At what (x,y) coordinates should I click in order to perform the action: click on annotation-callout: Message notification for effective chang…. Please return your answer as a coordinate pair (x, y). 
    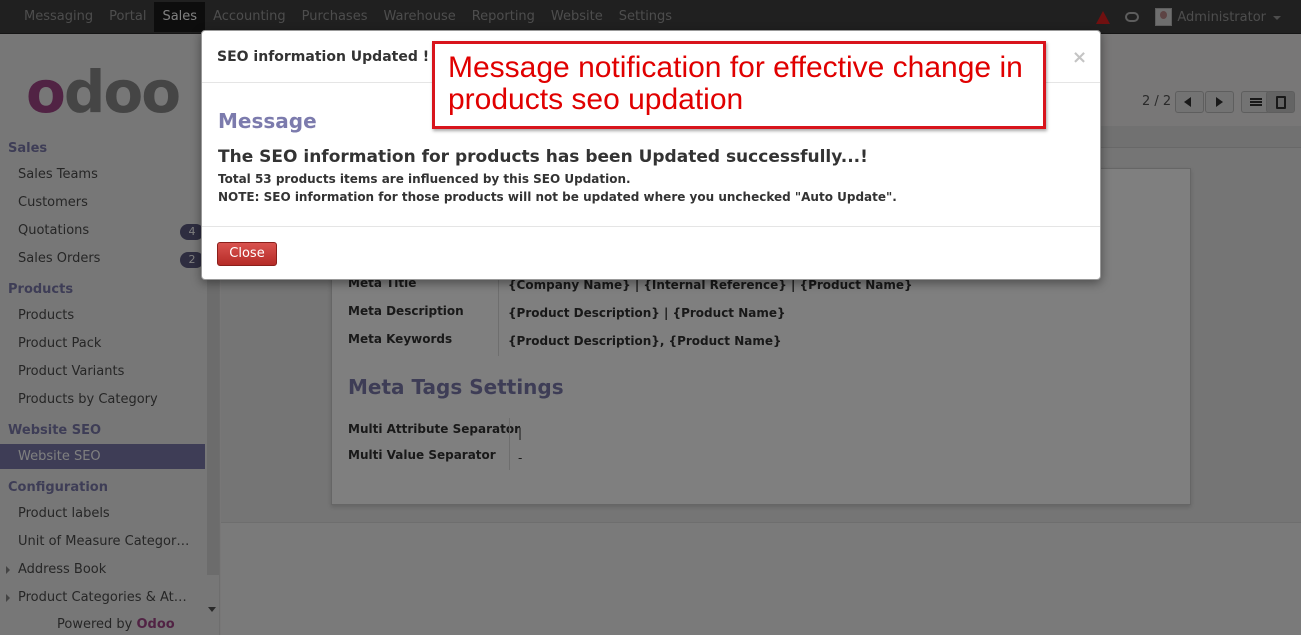
    Looking at the image, I should click on (739, 85).